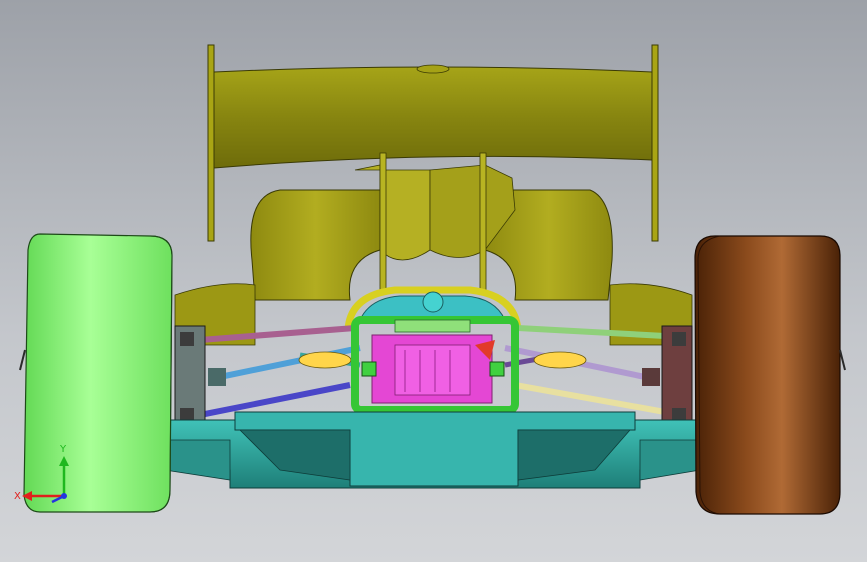  I want to click on coordinate-triad: Y X, so click(41, 474).